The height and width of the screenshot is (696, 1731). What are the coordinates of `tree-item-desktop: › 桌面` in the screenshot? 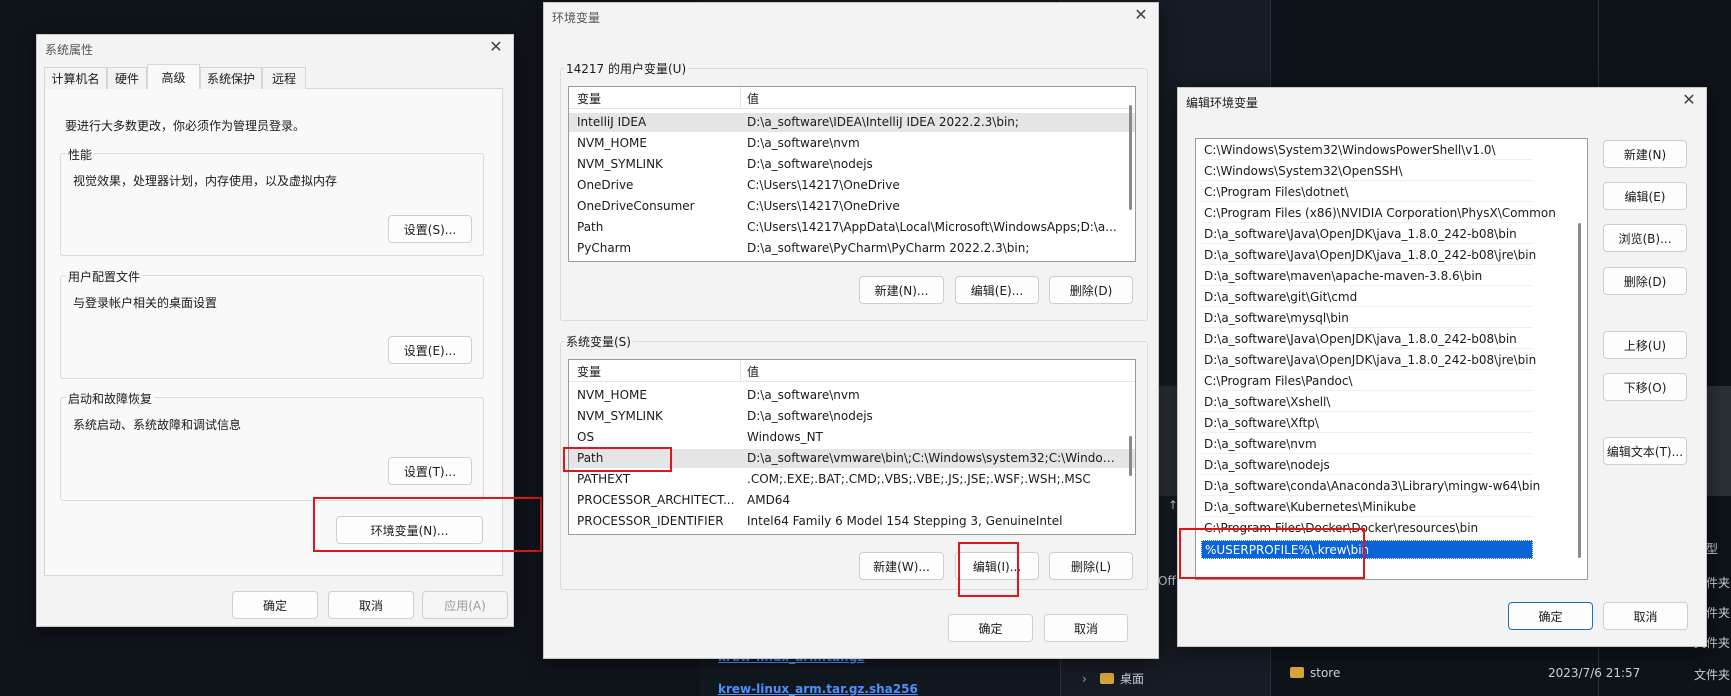 It's located at (1113, 678).